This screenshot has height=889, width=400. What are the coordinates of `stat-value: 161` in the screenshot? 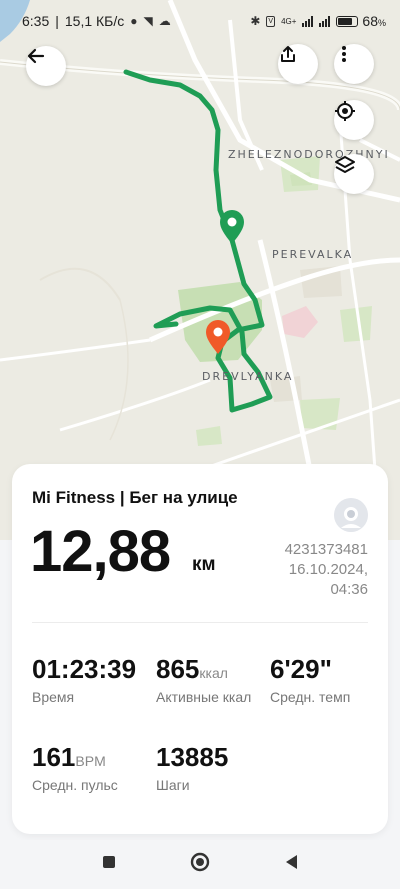 It's located at (54, 757).